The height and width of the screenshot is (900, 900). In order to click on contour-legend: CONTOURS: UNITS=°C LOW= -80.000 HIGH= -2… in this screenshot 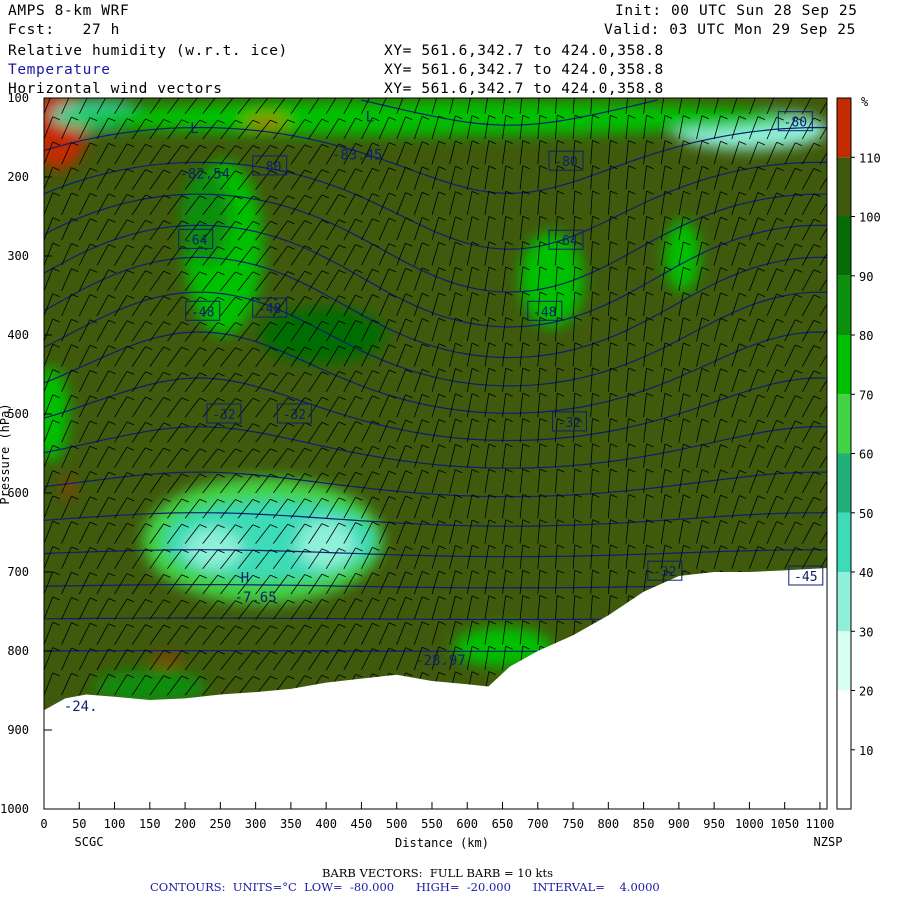, I will do `click(405, 887)`.